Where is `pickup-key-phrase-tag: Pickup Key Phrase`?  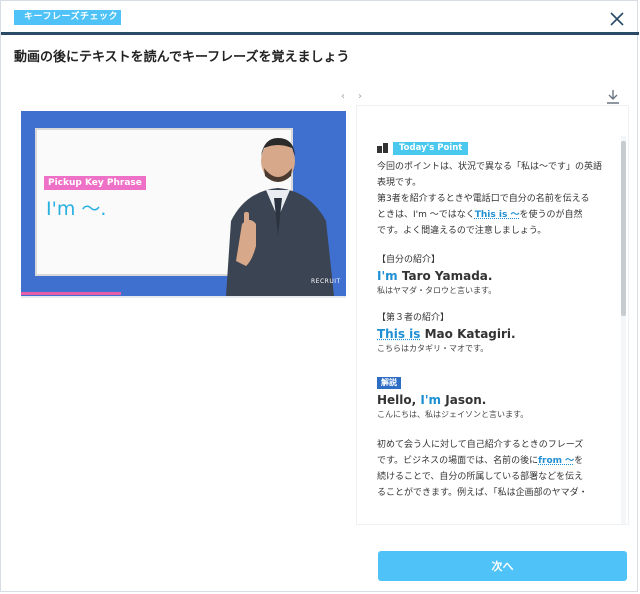
pickup-key-phrase-tag: Pickup Key Phrase is located at coordinates (95, 183).